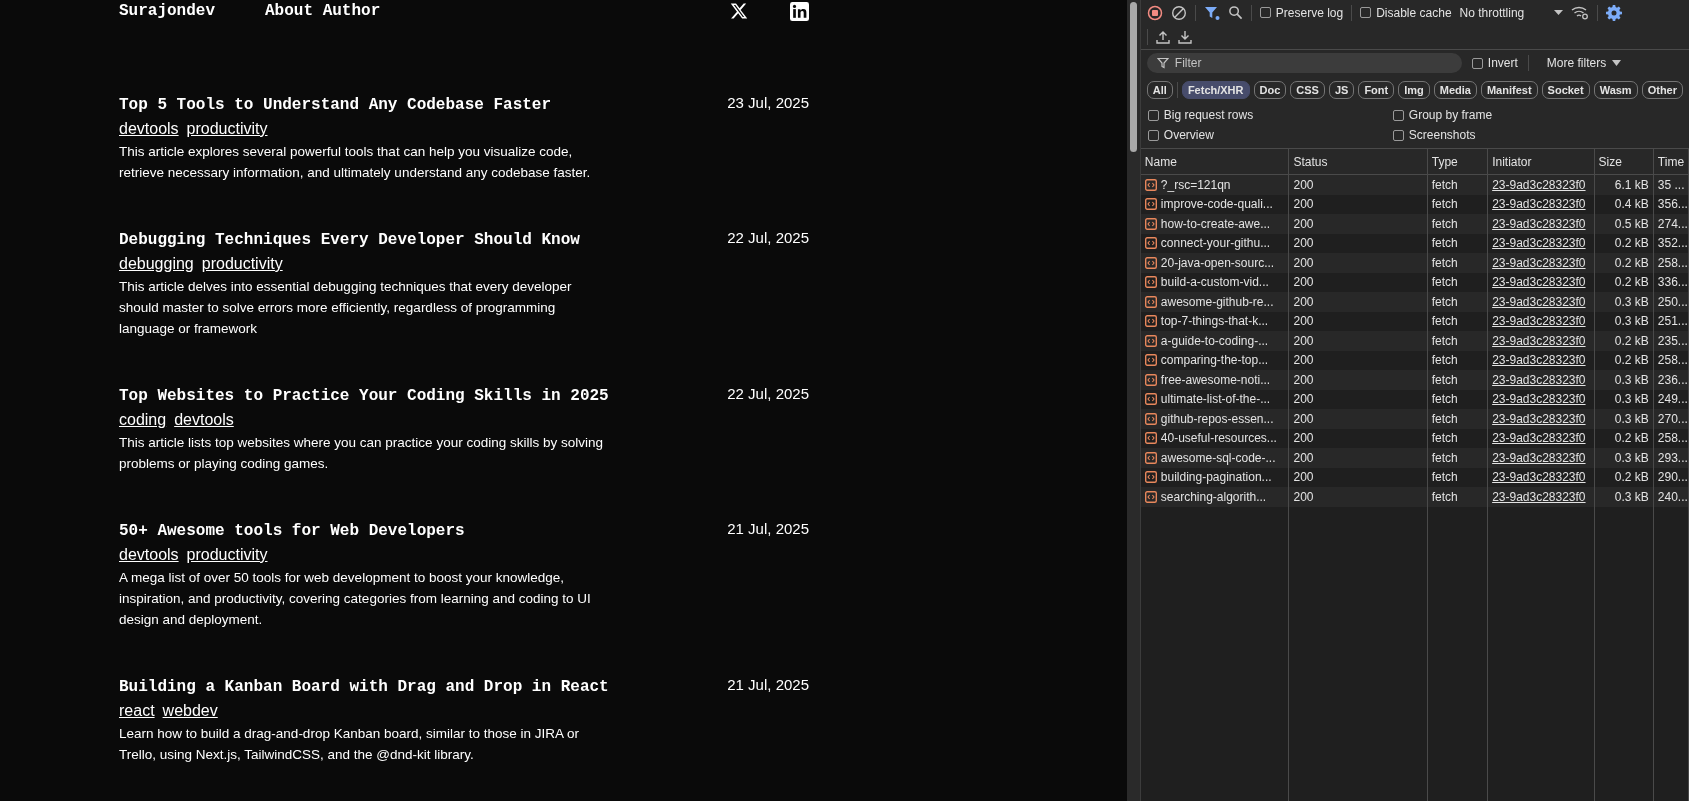 This screenshot has height=801, width=1689. Describe the element at coordinates (1541, 162) in the screenshot. I see `column-header: Initiator` at that location.